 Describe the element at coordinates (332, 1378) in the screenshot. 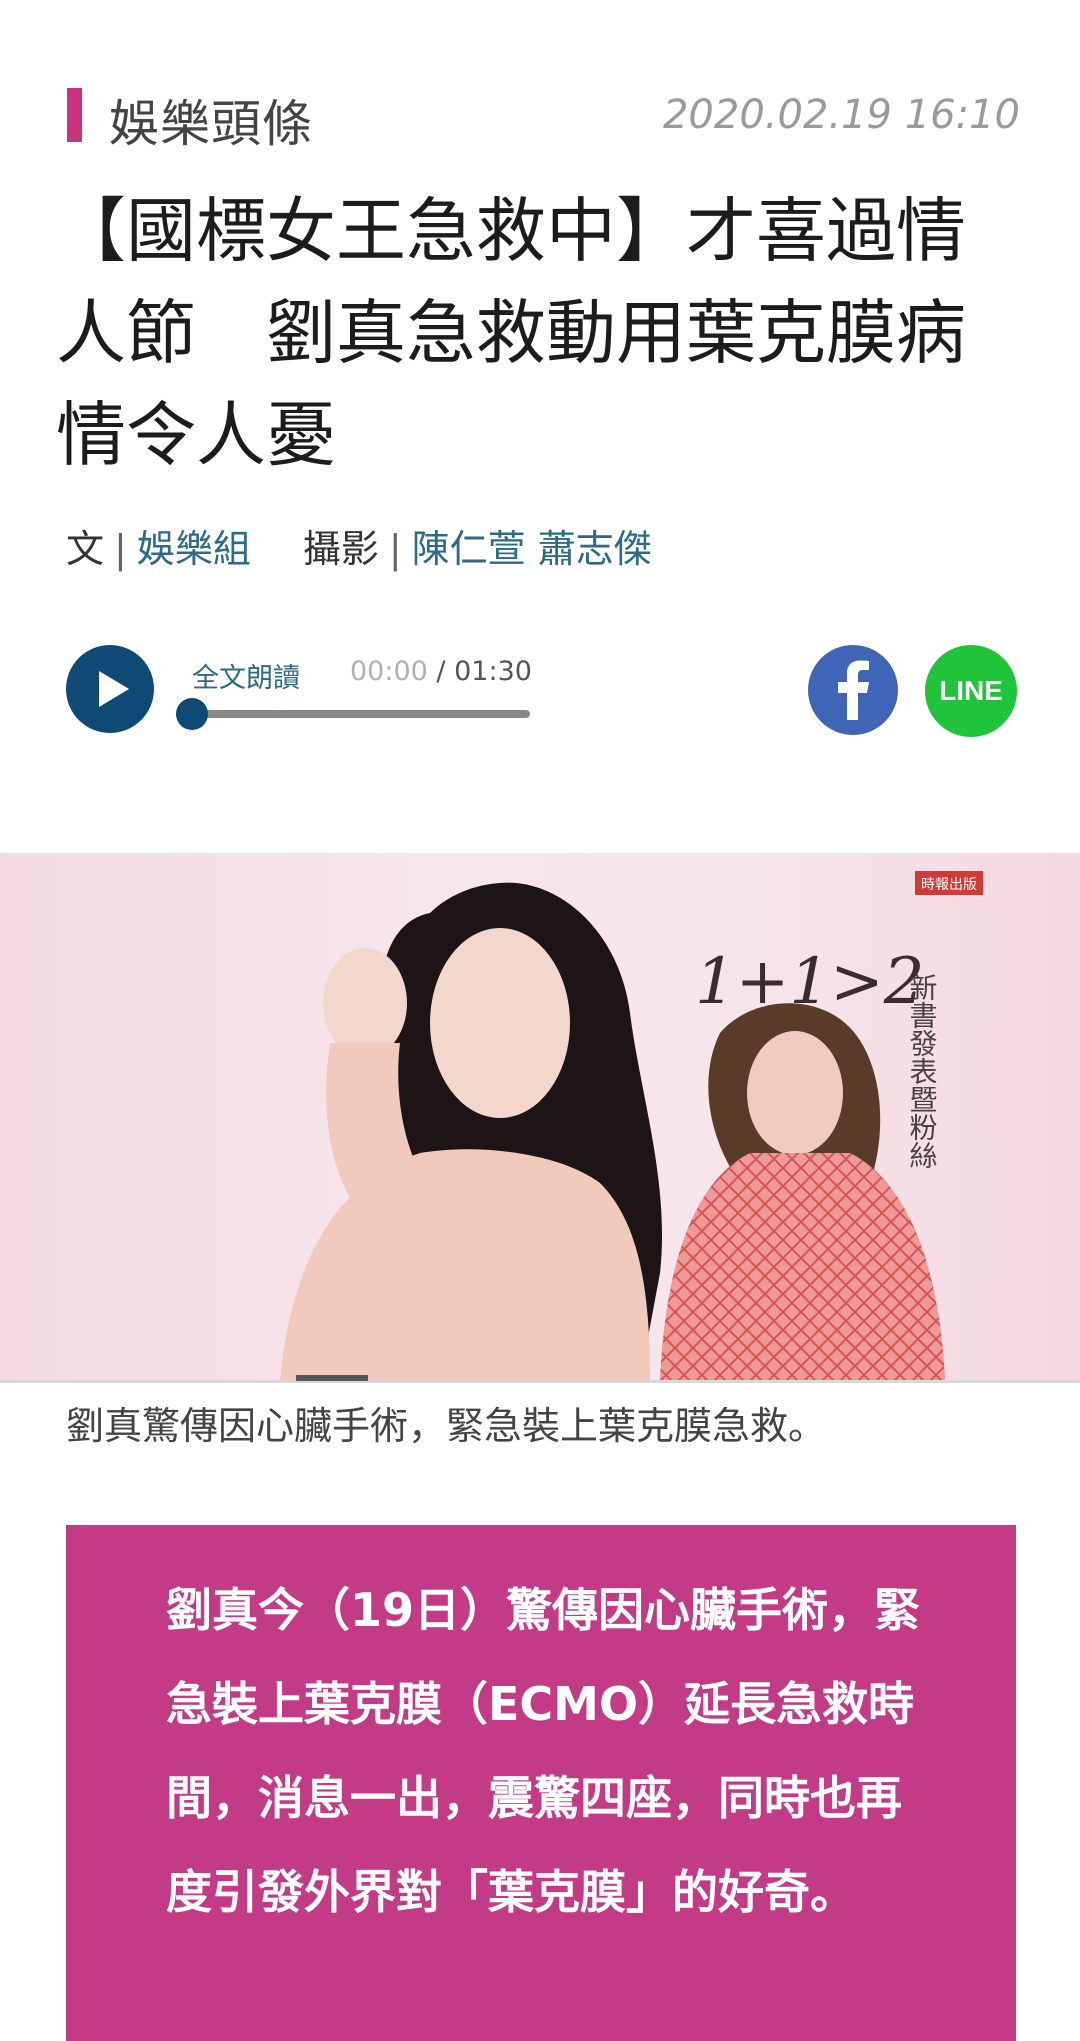

I see `hero-slide-indicator` at that location.